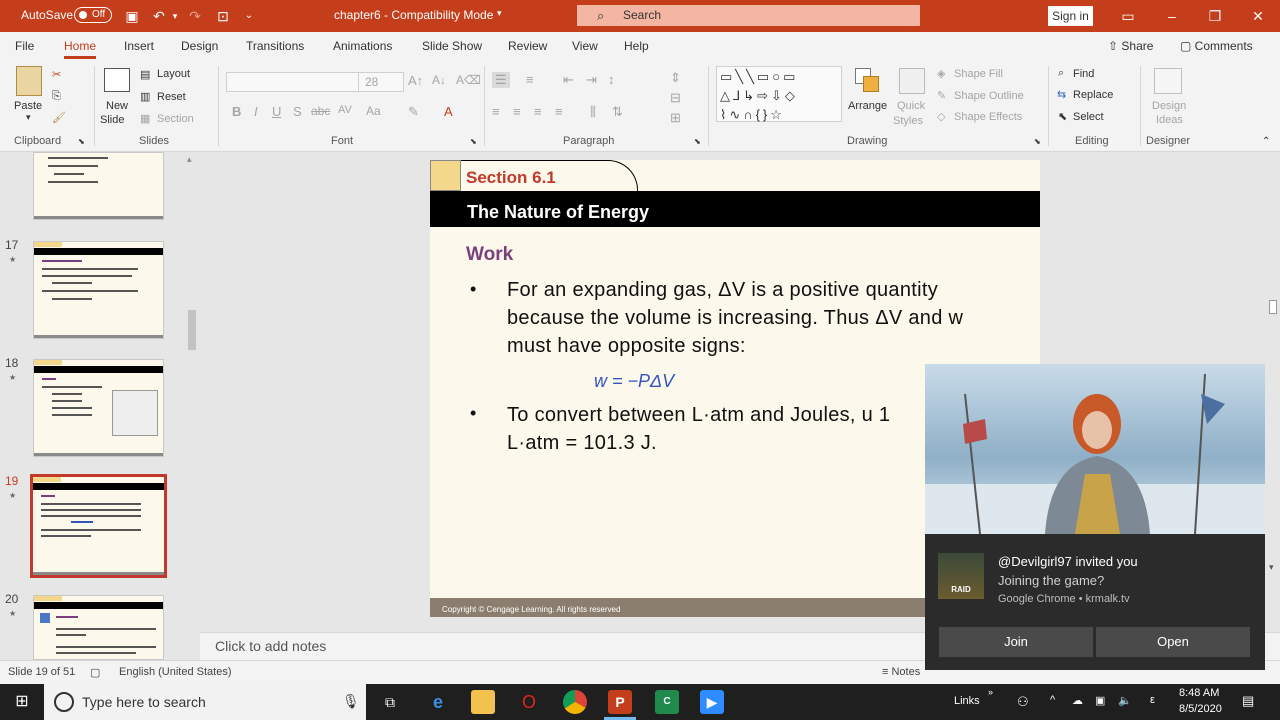 Image resolution: width=1280 pixels, height=720 pixels. I want to click on align-right-icon: ≡, so click(538, 111).